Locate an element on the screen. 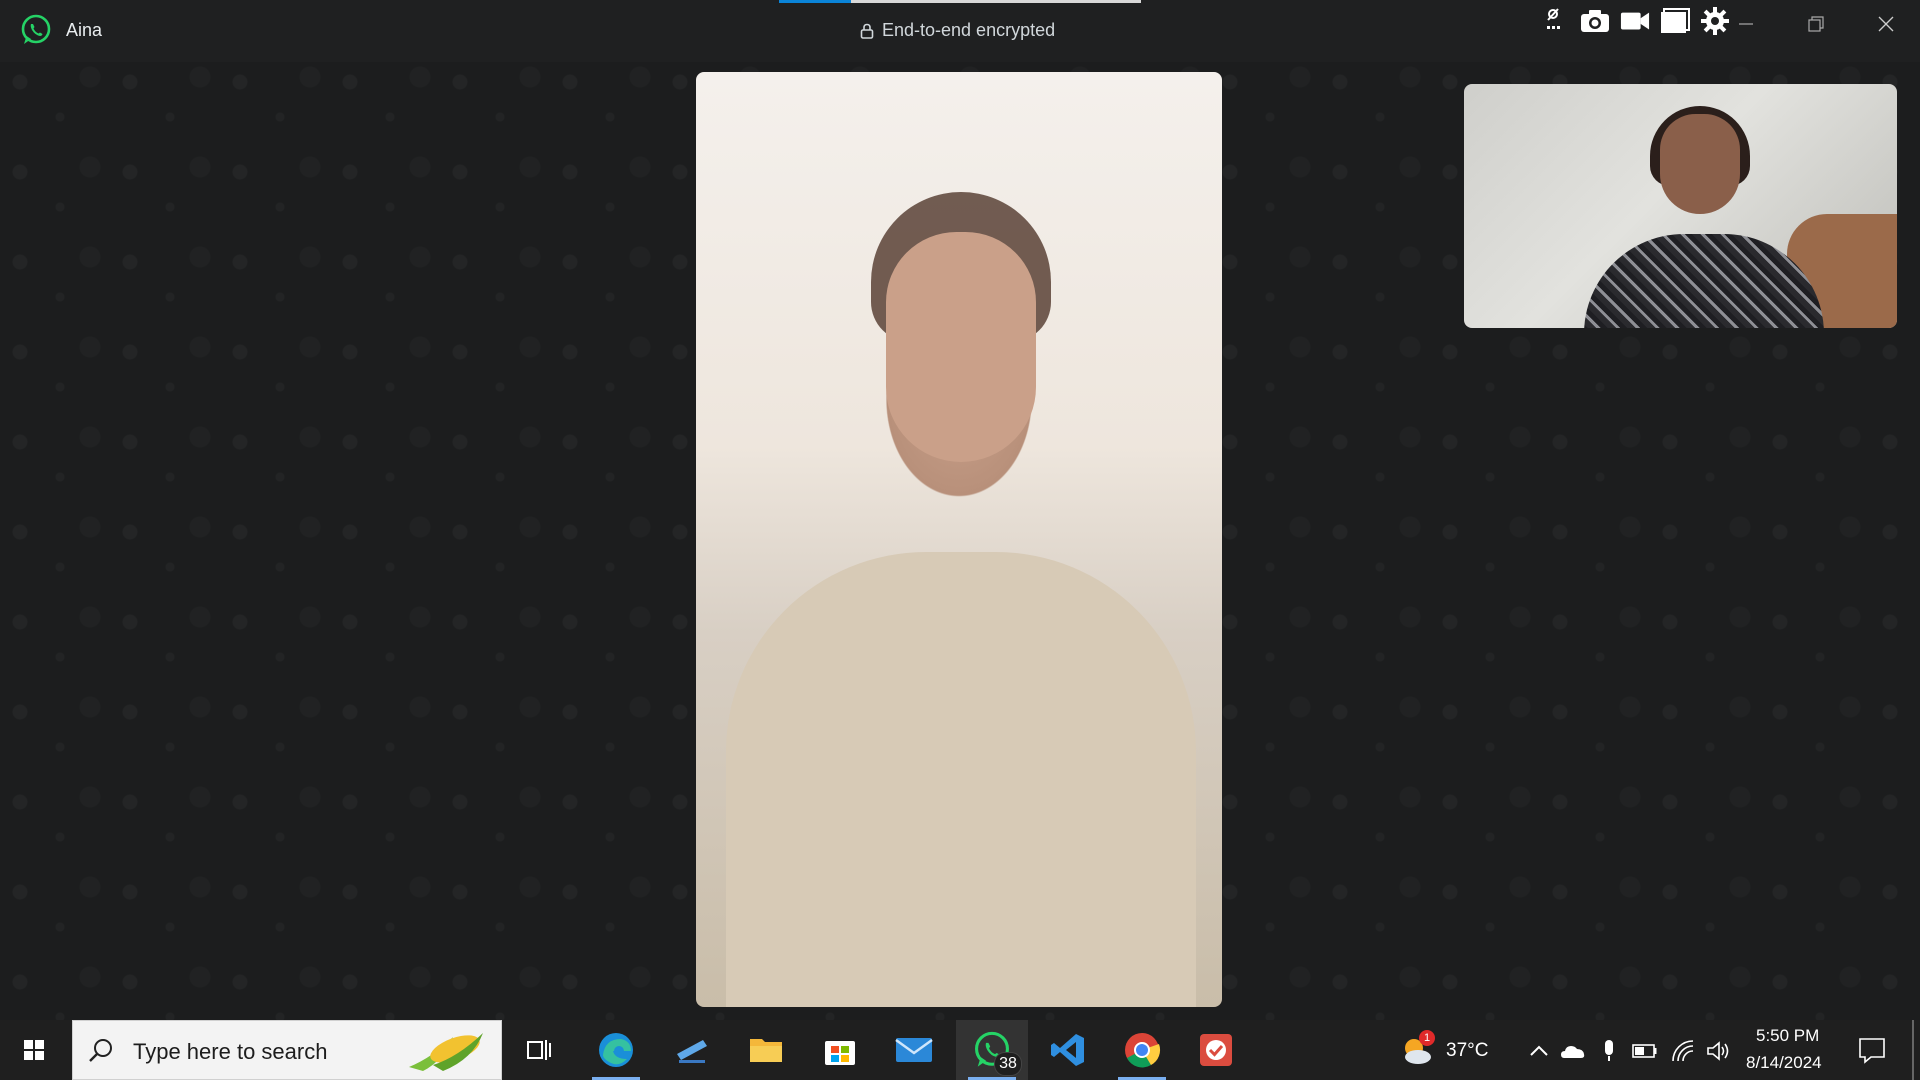  task-view-icon is located at coordinates (539, 1050).